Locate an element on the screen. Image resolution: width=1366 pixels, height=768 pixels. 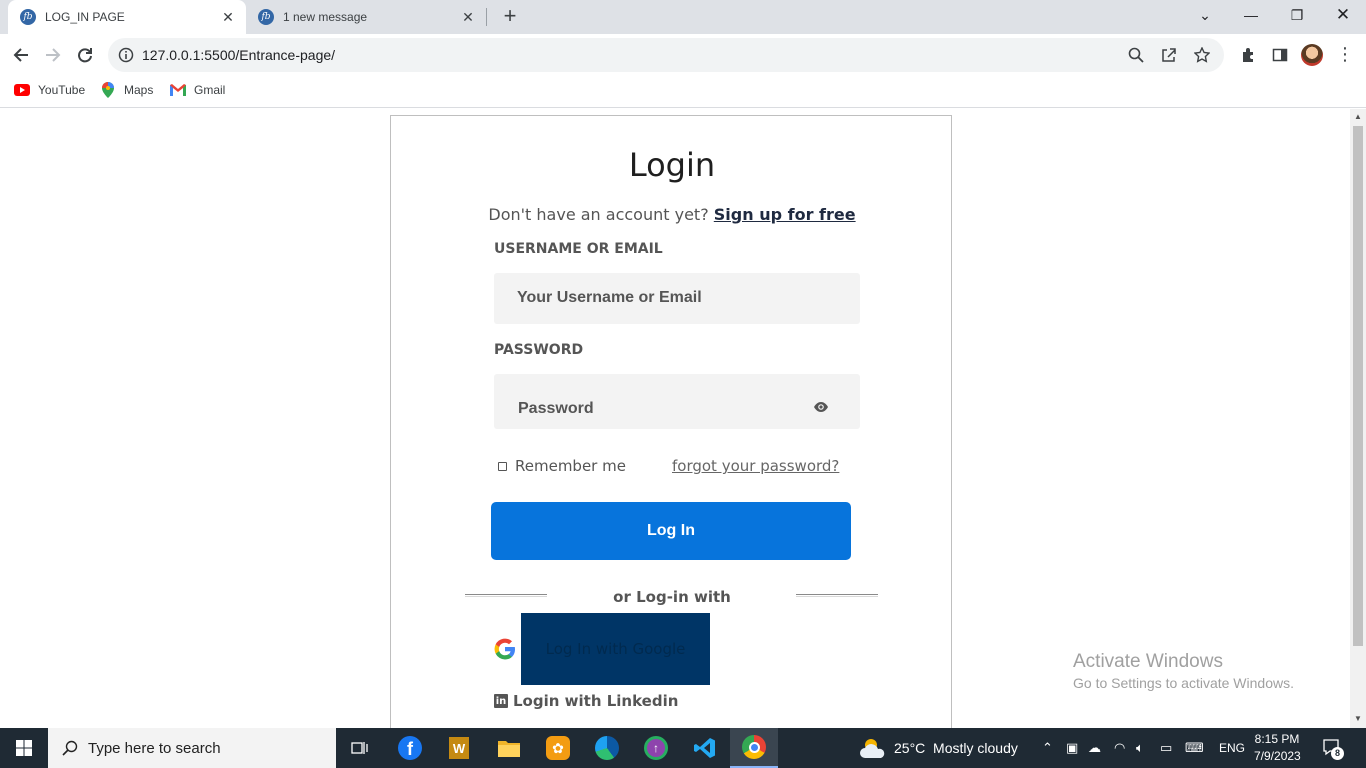
reload-button is located at coordinates (85, 55).